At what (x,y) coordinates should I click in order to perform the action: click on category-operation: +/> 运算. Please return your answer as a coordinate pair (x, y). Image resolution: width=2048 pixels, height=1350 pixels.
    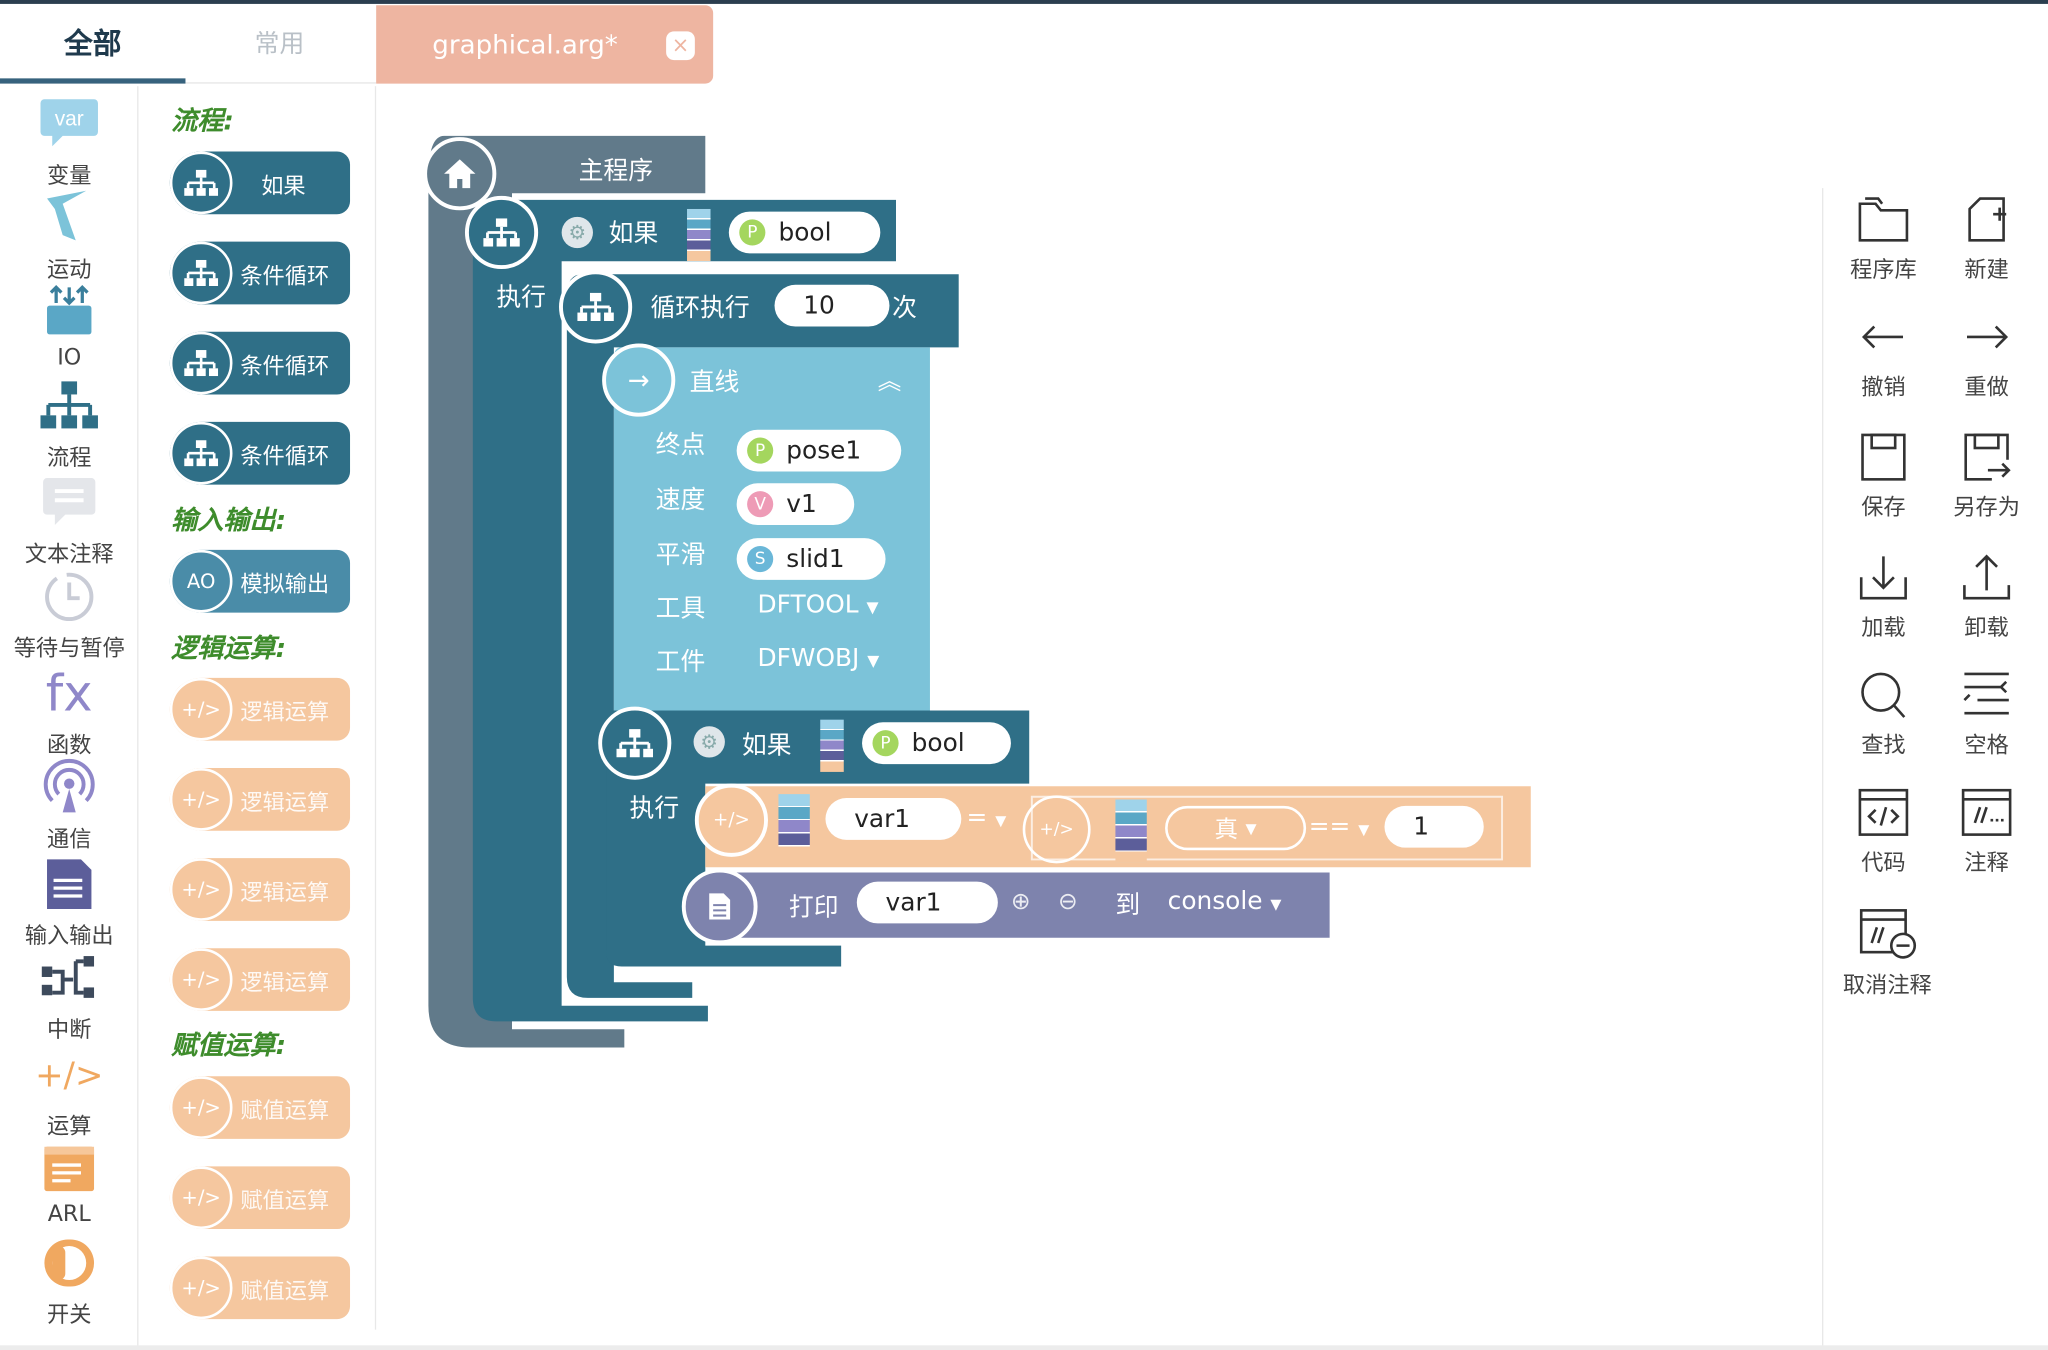
    Looking at the image, I should click on (69, 1093).